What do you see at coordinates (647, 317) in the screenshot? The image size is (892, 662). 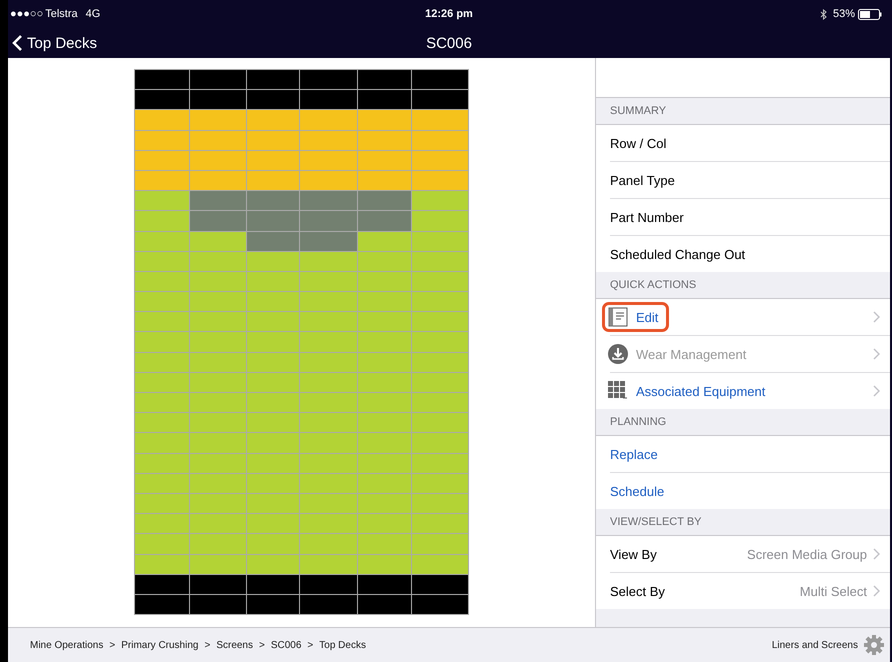 I see `action-label: Edit` at bounding box center [647, 317].